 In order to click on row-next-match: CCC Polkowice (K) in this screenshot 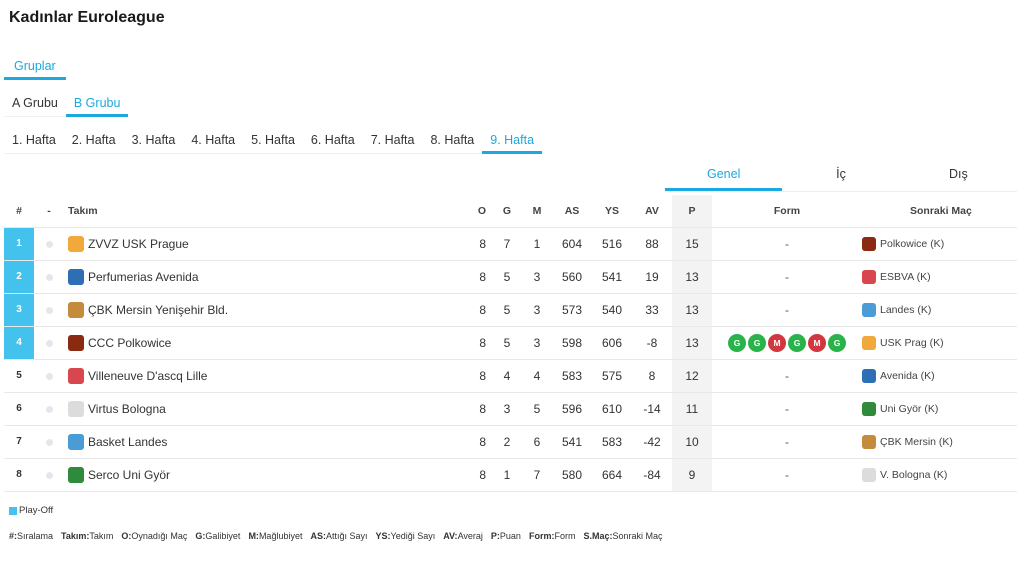, I will do `click(939, 243)`.